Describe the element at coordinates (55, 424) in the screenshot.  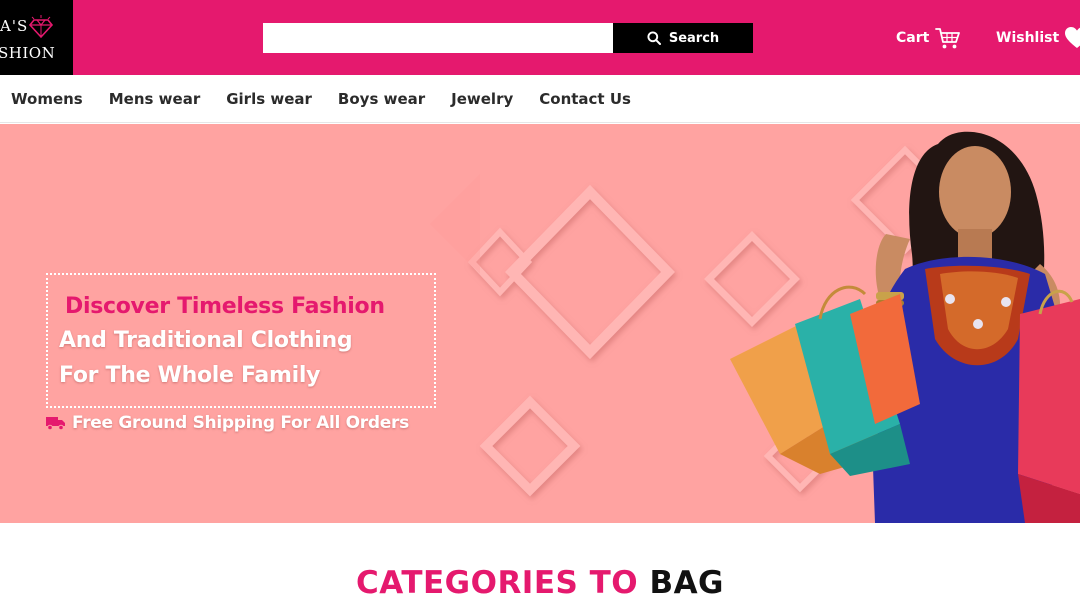
I see `truck-icon` at that location.